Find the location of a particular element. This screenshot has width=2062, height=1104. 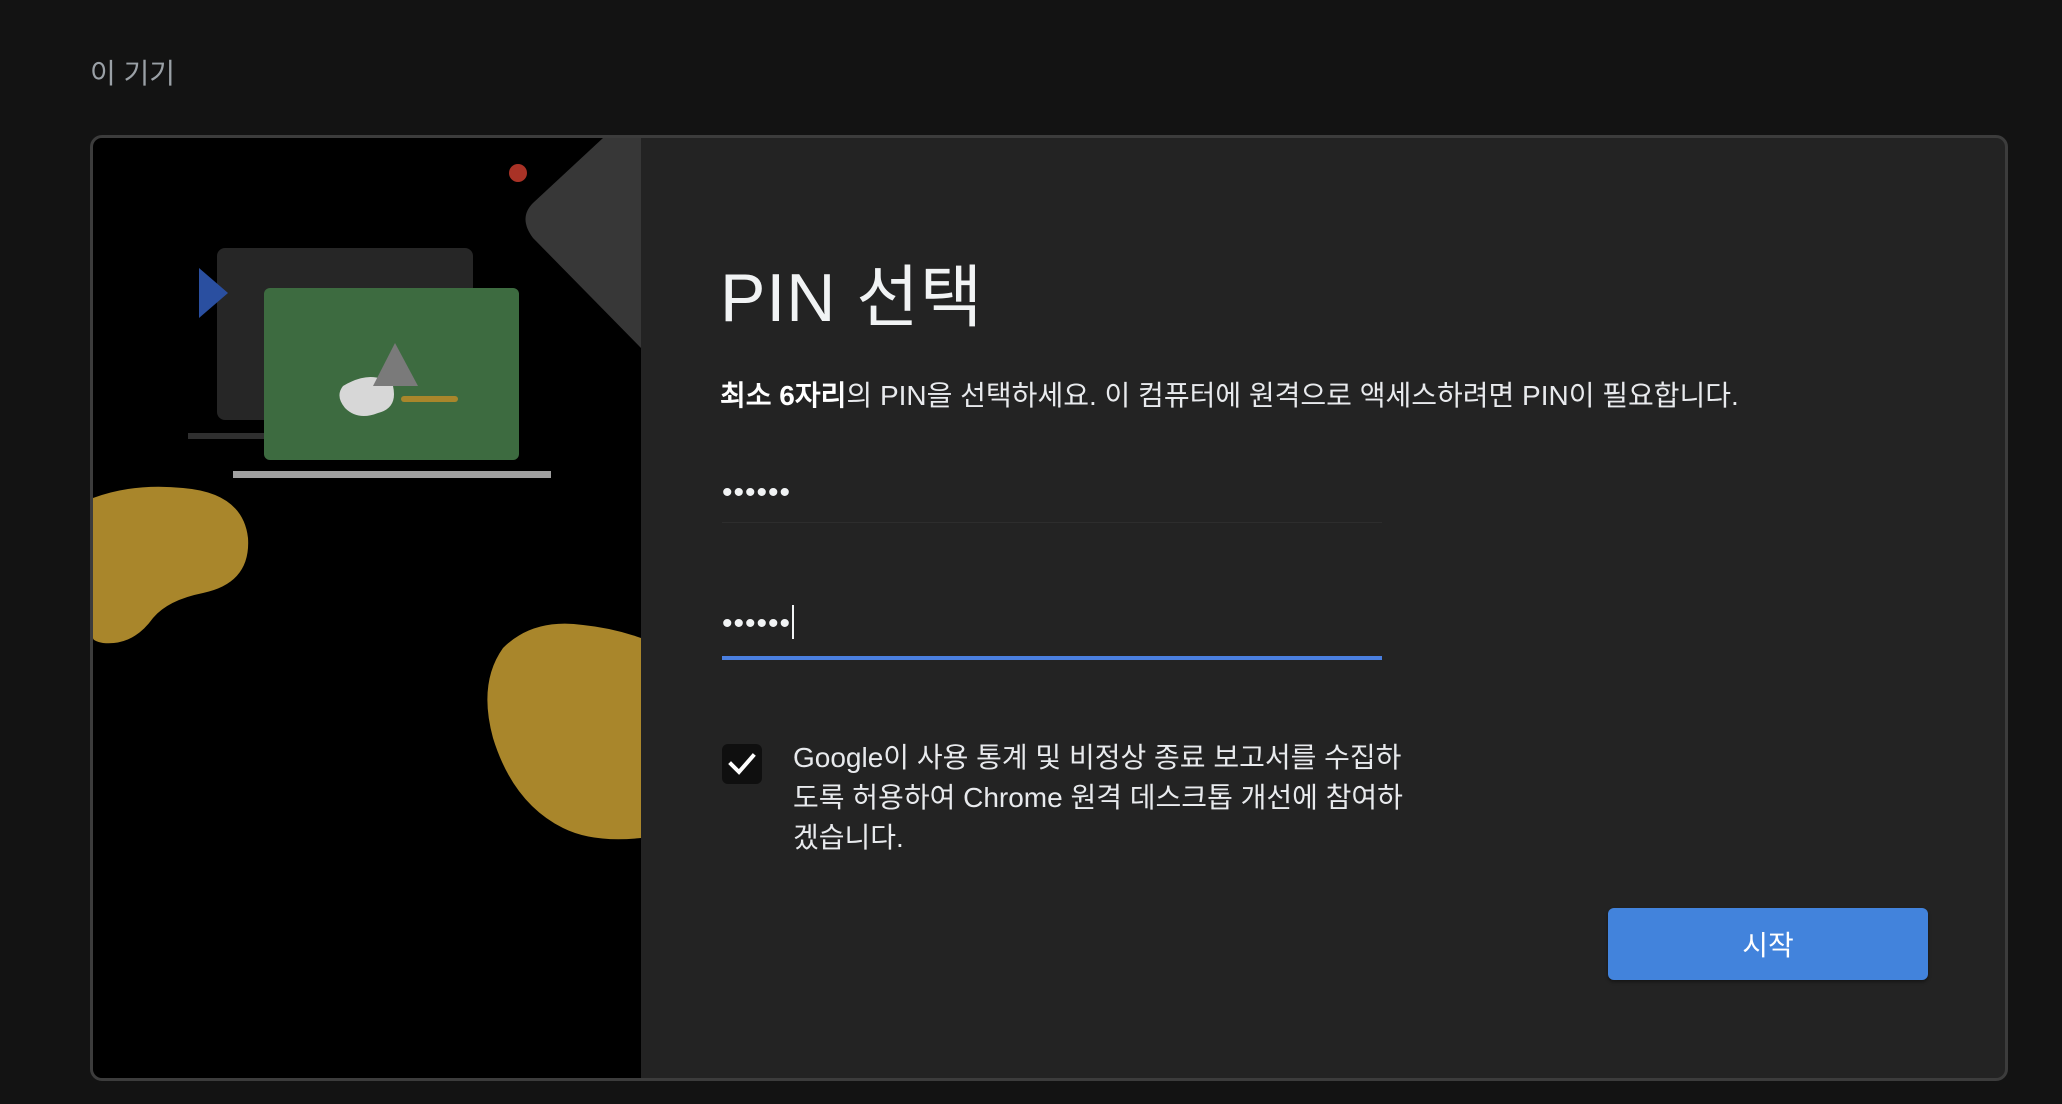

gold-blob-right is located at coordinates (564, 731).